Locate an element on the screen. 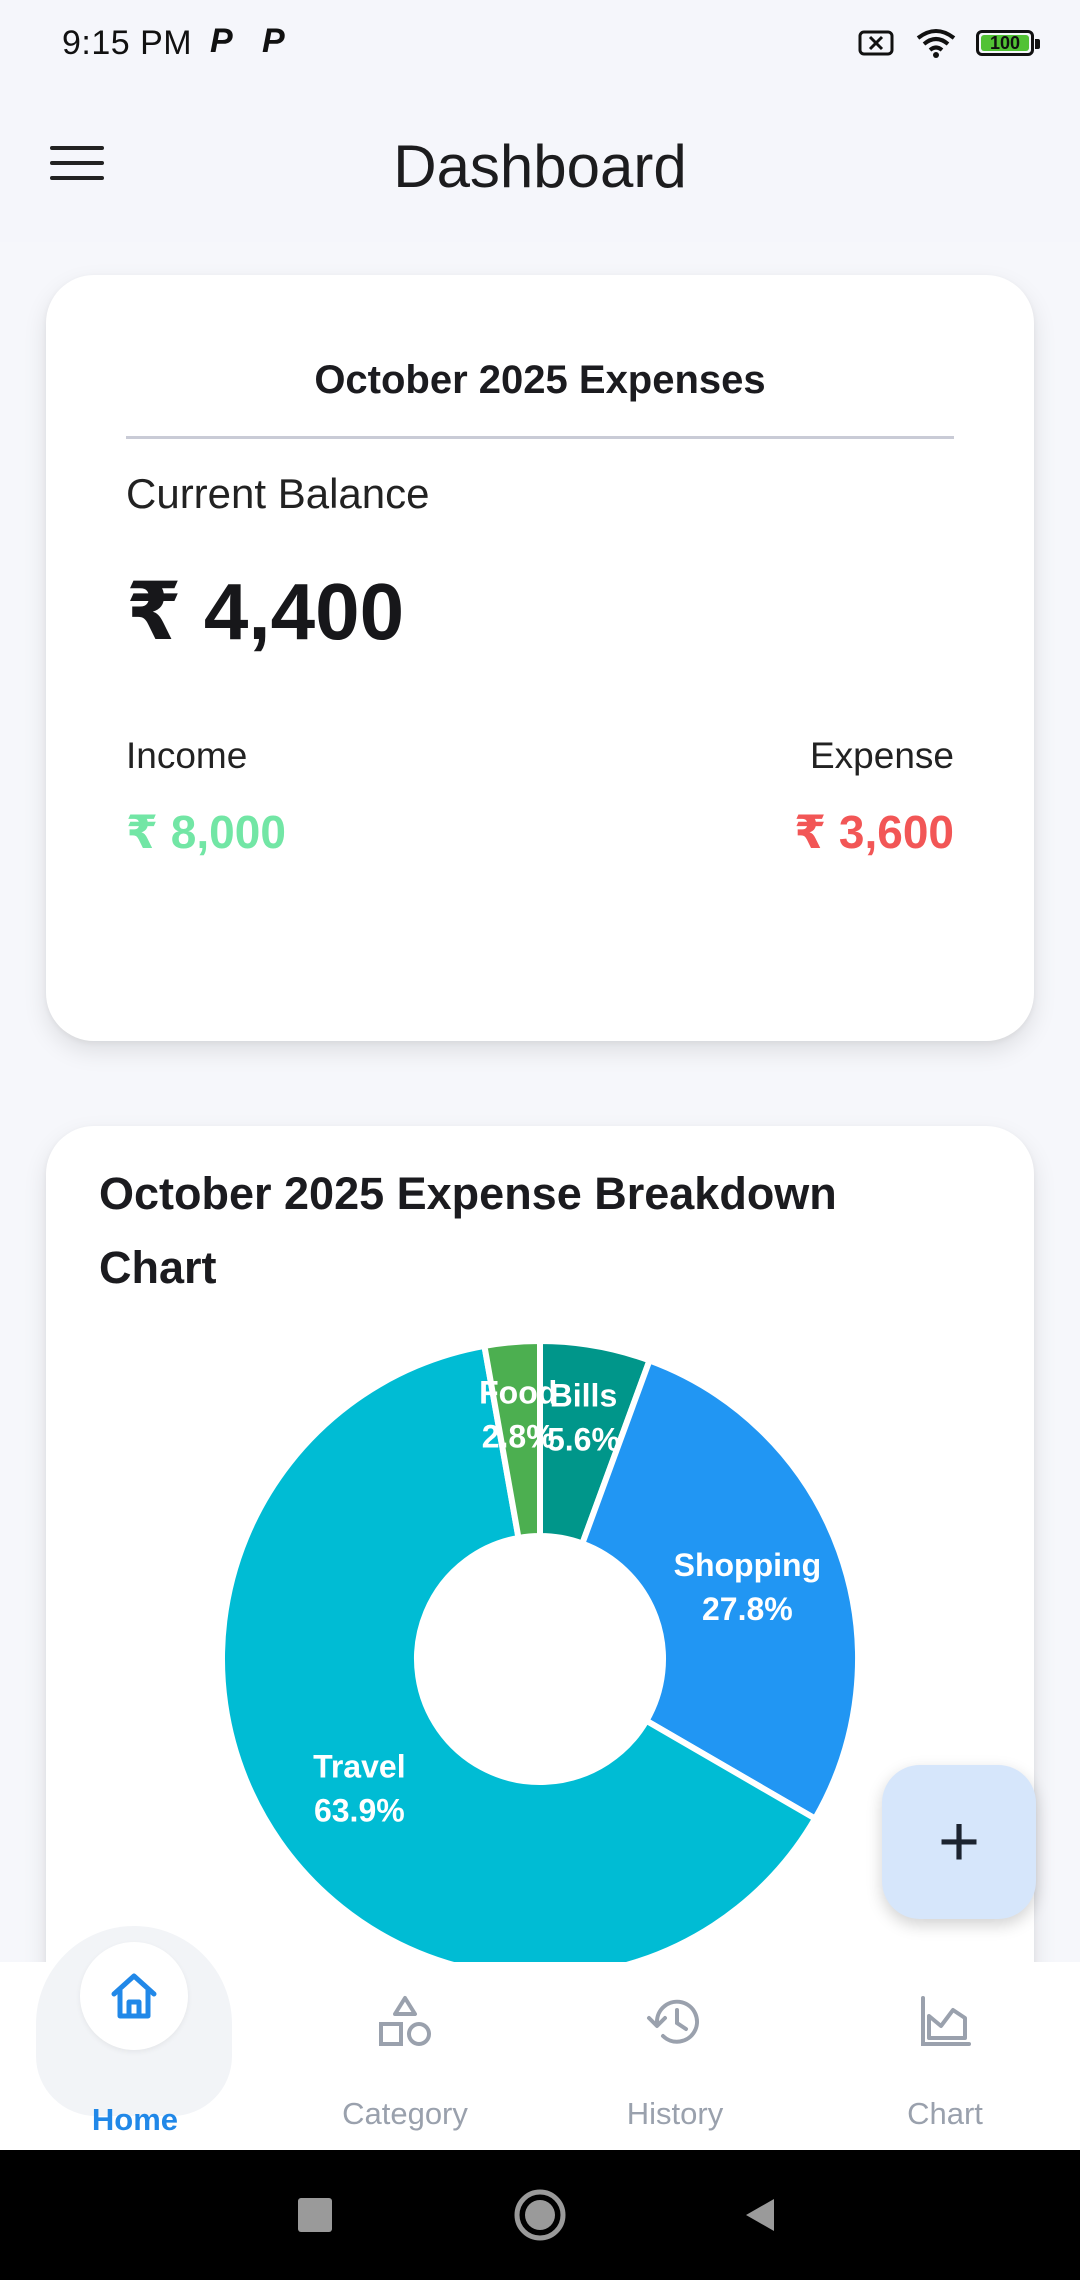 Image resolution: width=1080 pixels, height=2280 pixels. area-chart-icon is located at coordinates (946, 2021).